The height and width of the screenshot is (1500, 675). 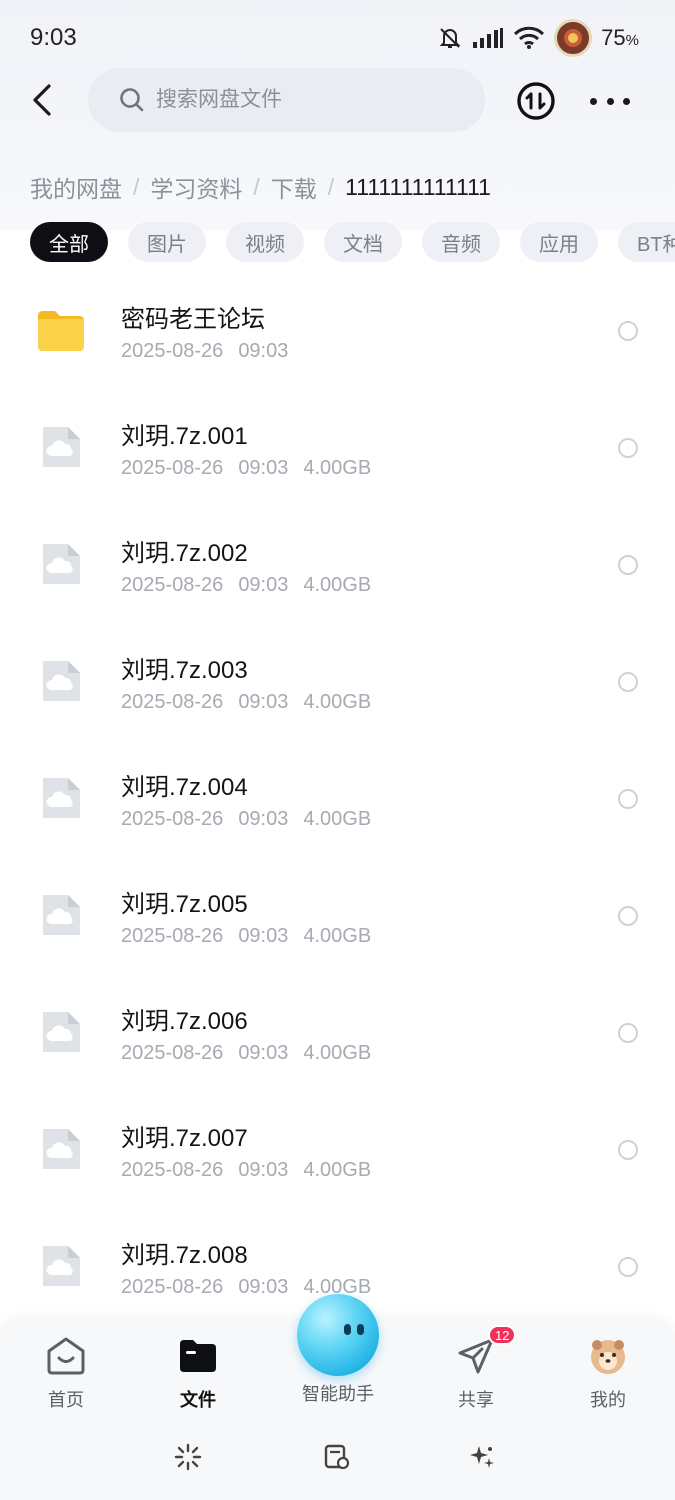 I want to click on breadcrumb: 我的网盘 / 学习资料 / 下载 / 1111111111111, so click(x=260, y=187).